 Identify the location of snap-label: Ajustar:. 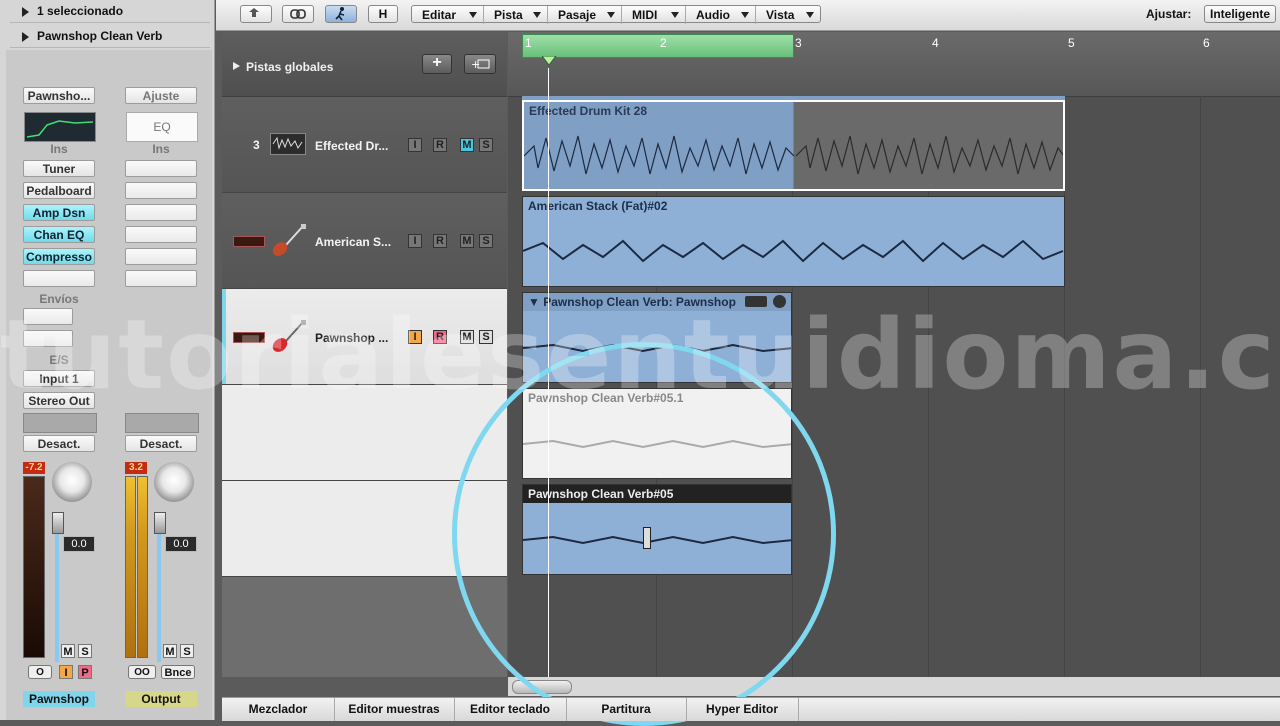
(1169, 14).